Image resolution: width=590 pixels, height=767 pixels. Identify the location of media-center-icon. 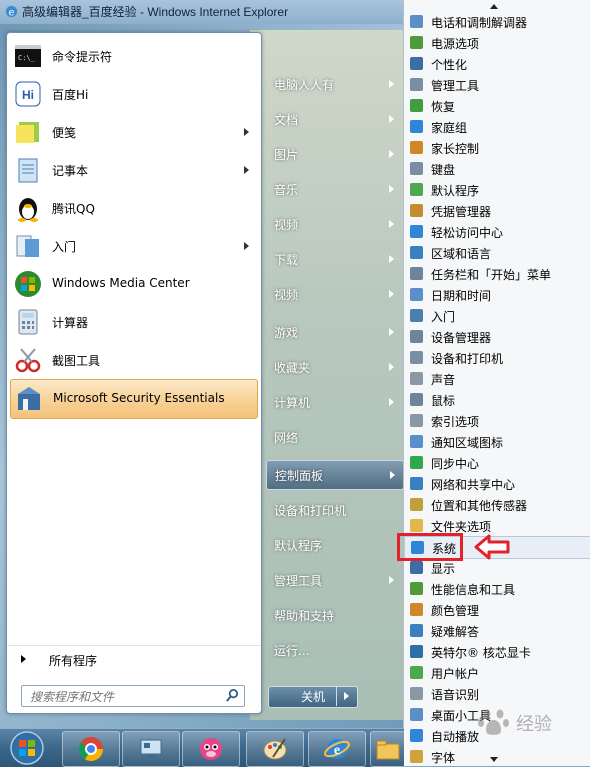
(28, 284).